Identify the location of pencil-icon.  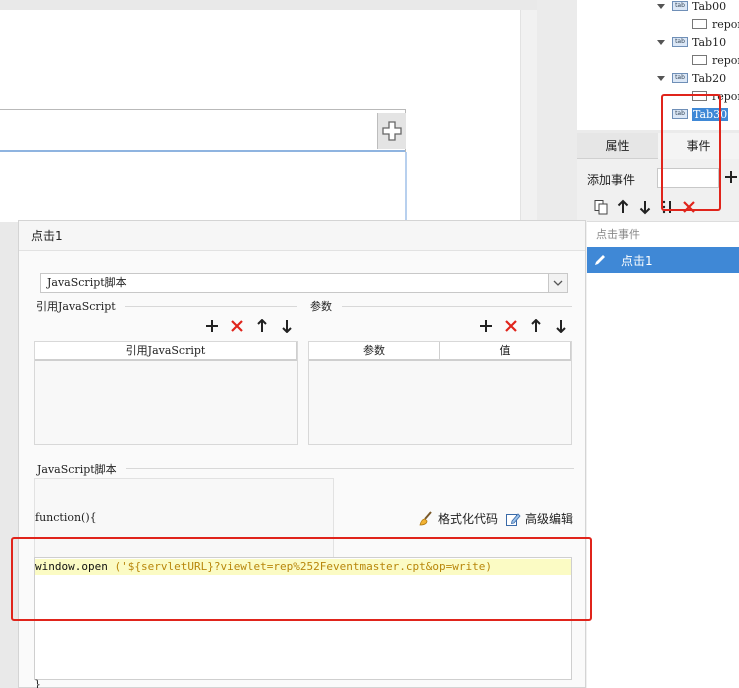
(600, 260).